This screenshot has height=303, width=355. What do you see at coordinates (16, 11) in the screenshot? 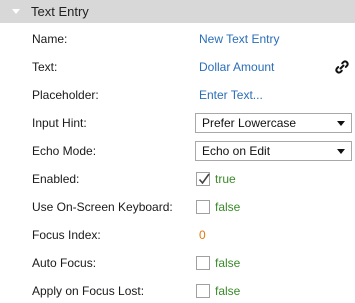
I see `collapse-triangle-icon` at bounding box center [16, 11].